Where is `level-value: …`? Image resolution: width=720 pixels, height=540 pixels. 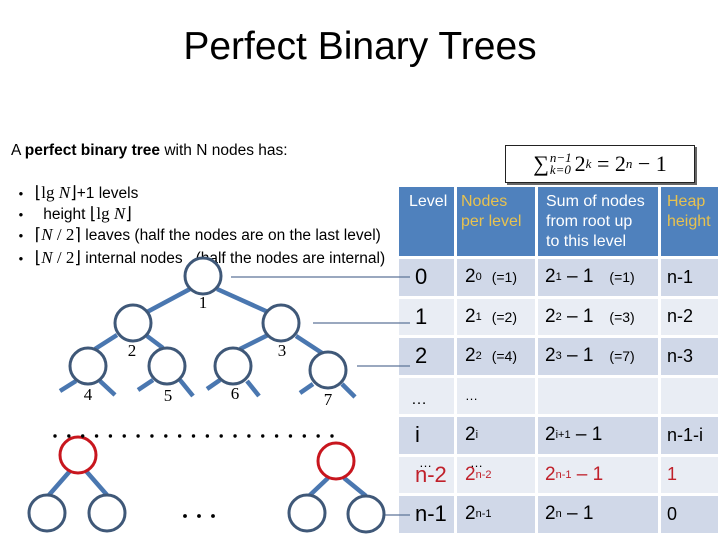 level-value: … is located at coordinates (419, 399).